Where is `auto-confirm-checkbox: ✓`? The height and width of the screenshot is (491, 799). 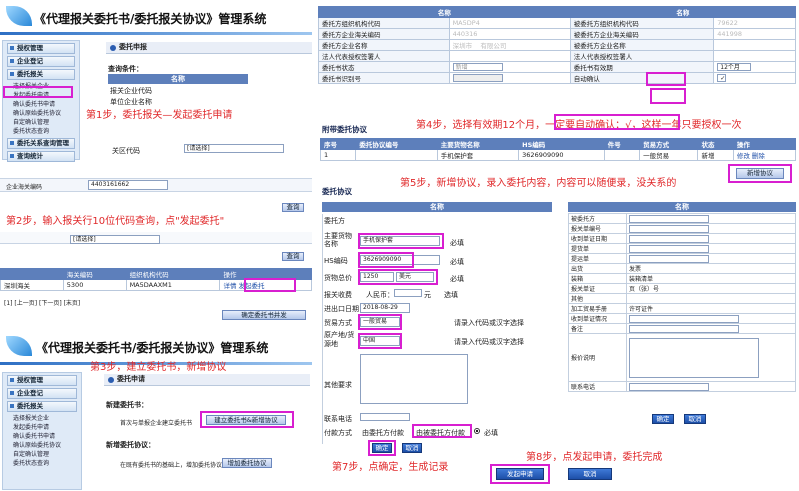 auto-confirm-checkbox: ✓ is located at coordinates (722, 78).